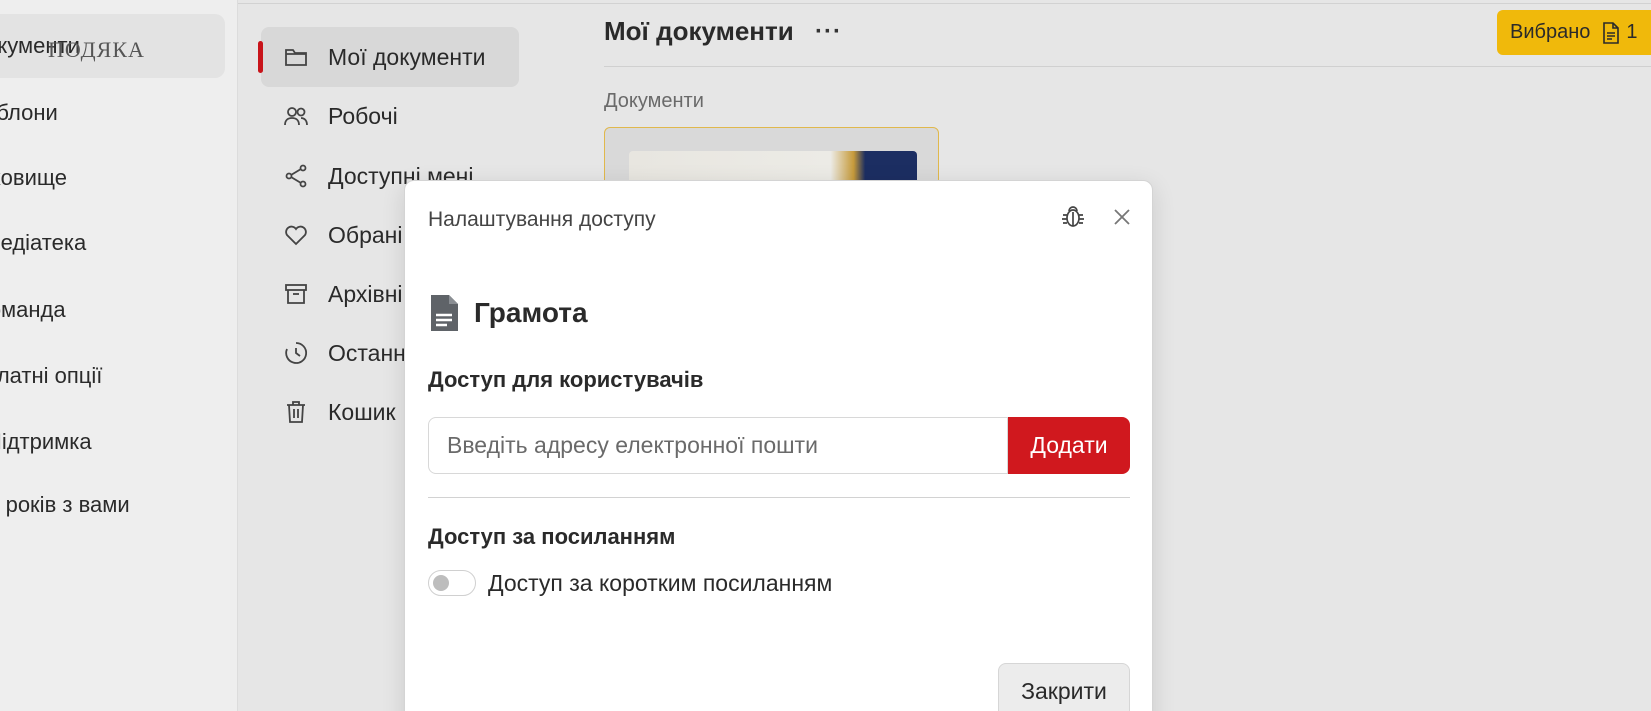 Image resolution: width=1651 pixels, height=711 pixels. What do you see at coordinates (112, 442) in the screenshot?
I see `sidebar-item-support: Підтримка` at bounding box center [112, 442].